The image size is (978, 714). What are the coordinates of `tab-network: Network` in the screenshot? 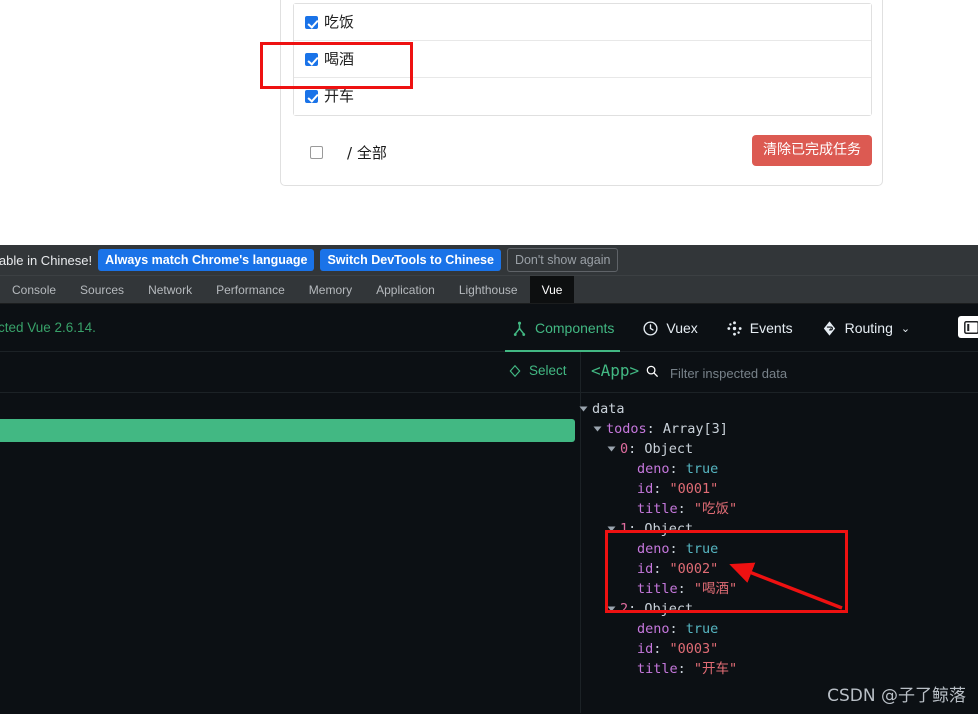 It's located at (170, 289).